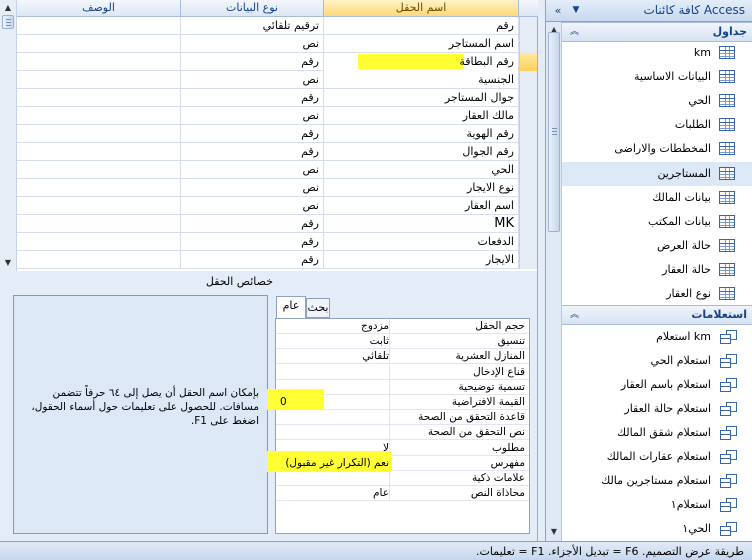 The width and height of the screenshot is (752, 560). What do you see at coordinates (657, 385) in the screenshot?
I see `nav-query-item: استعلام باسم العقار` at bounding box center [657, 385].